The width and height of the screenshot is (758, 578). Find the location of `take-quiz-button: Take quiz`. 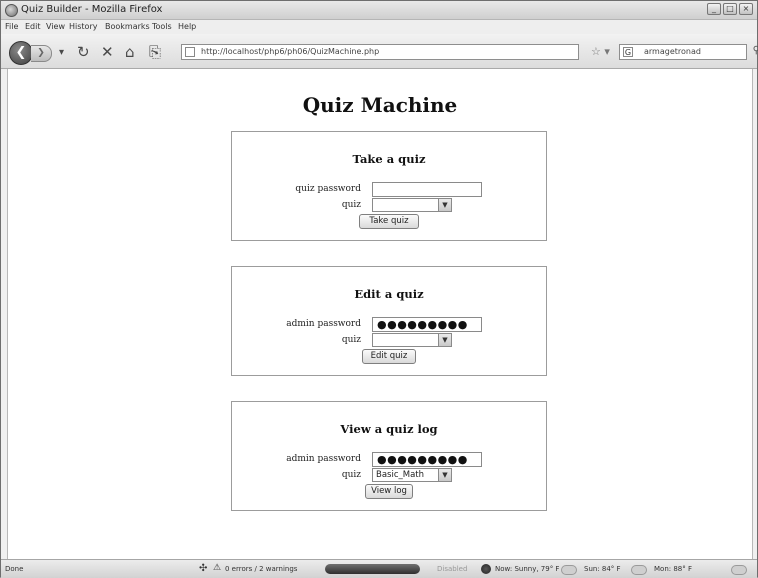

take-quiz-button: Take quiz is located at coordinates (389, 221).